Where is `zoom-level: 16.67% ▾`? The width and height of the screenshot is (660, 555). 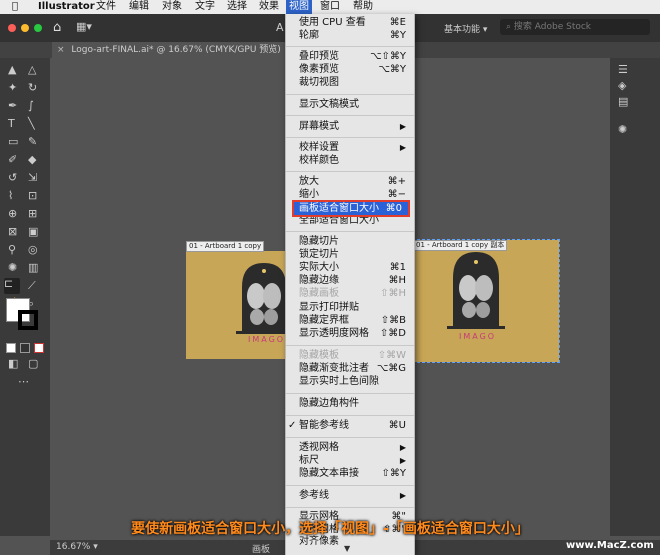
zoom-level: 16.67% ▾ is located at coordinates (77, 547).